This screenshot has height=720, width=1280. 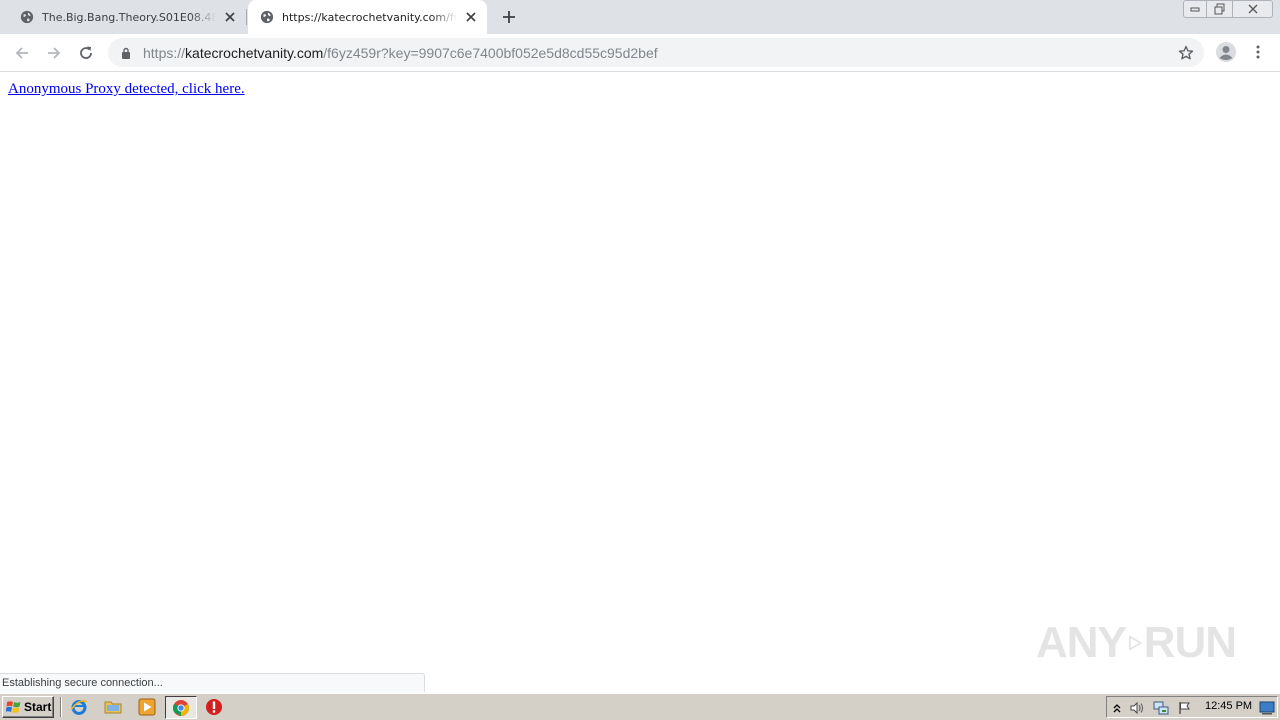 What do you see at coordinates (1161, 708) in the screenshot?
I see `network-icon` at bounding box center [1161, 708].